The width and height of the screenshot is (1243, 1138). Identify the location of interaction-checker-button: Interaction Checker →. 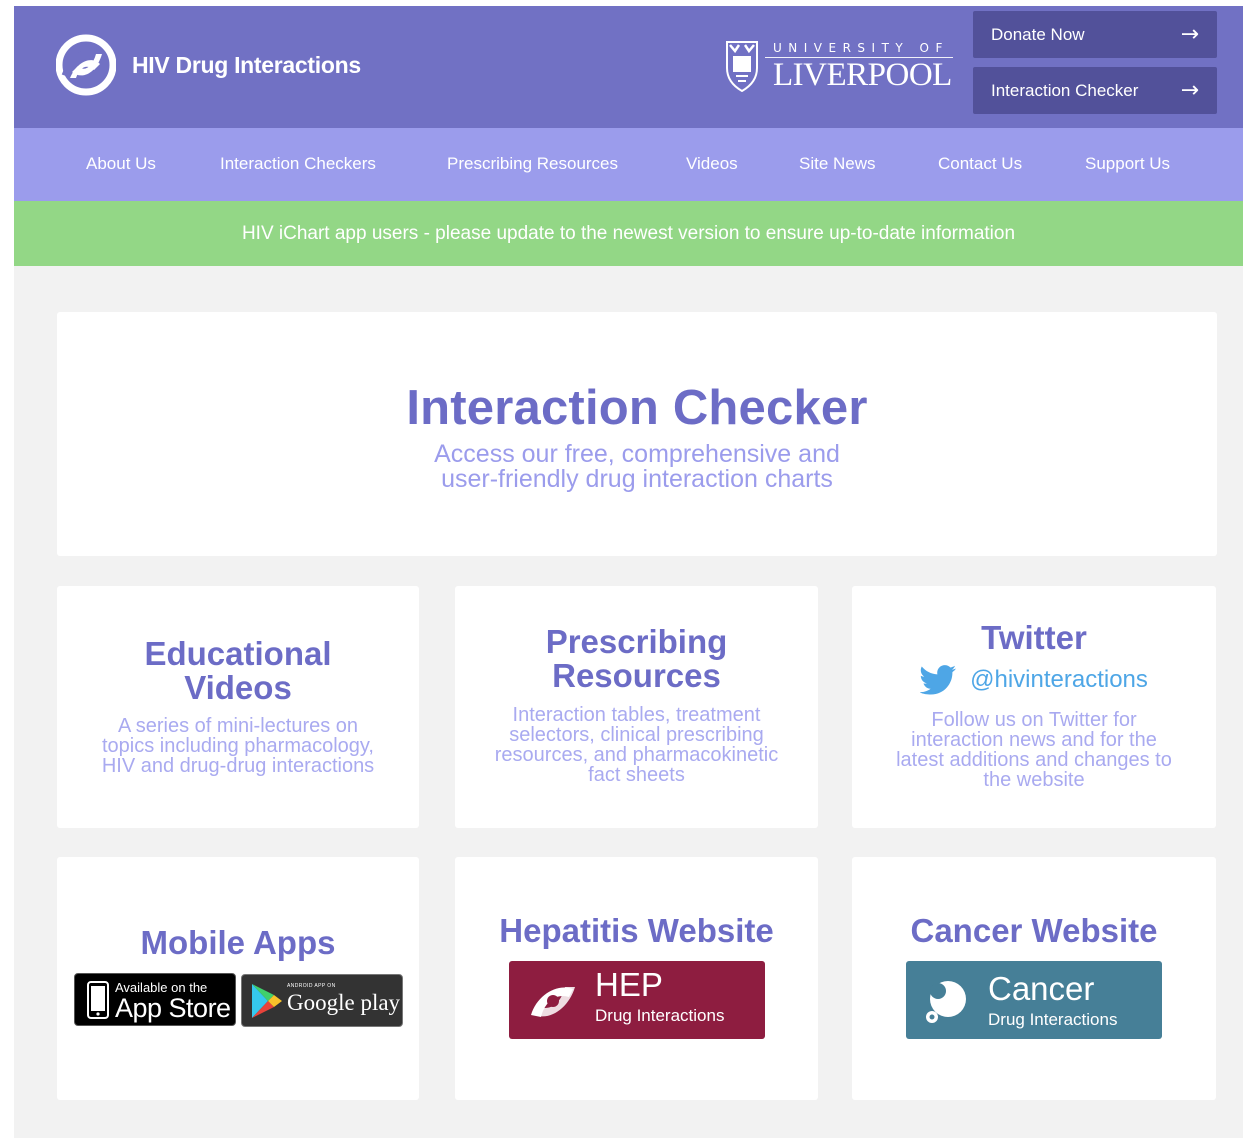
(1095, 90).